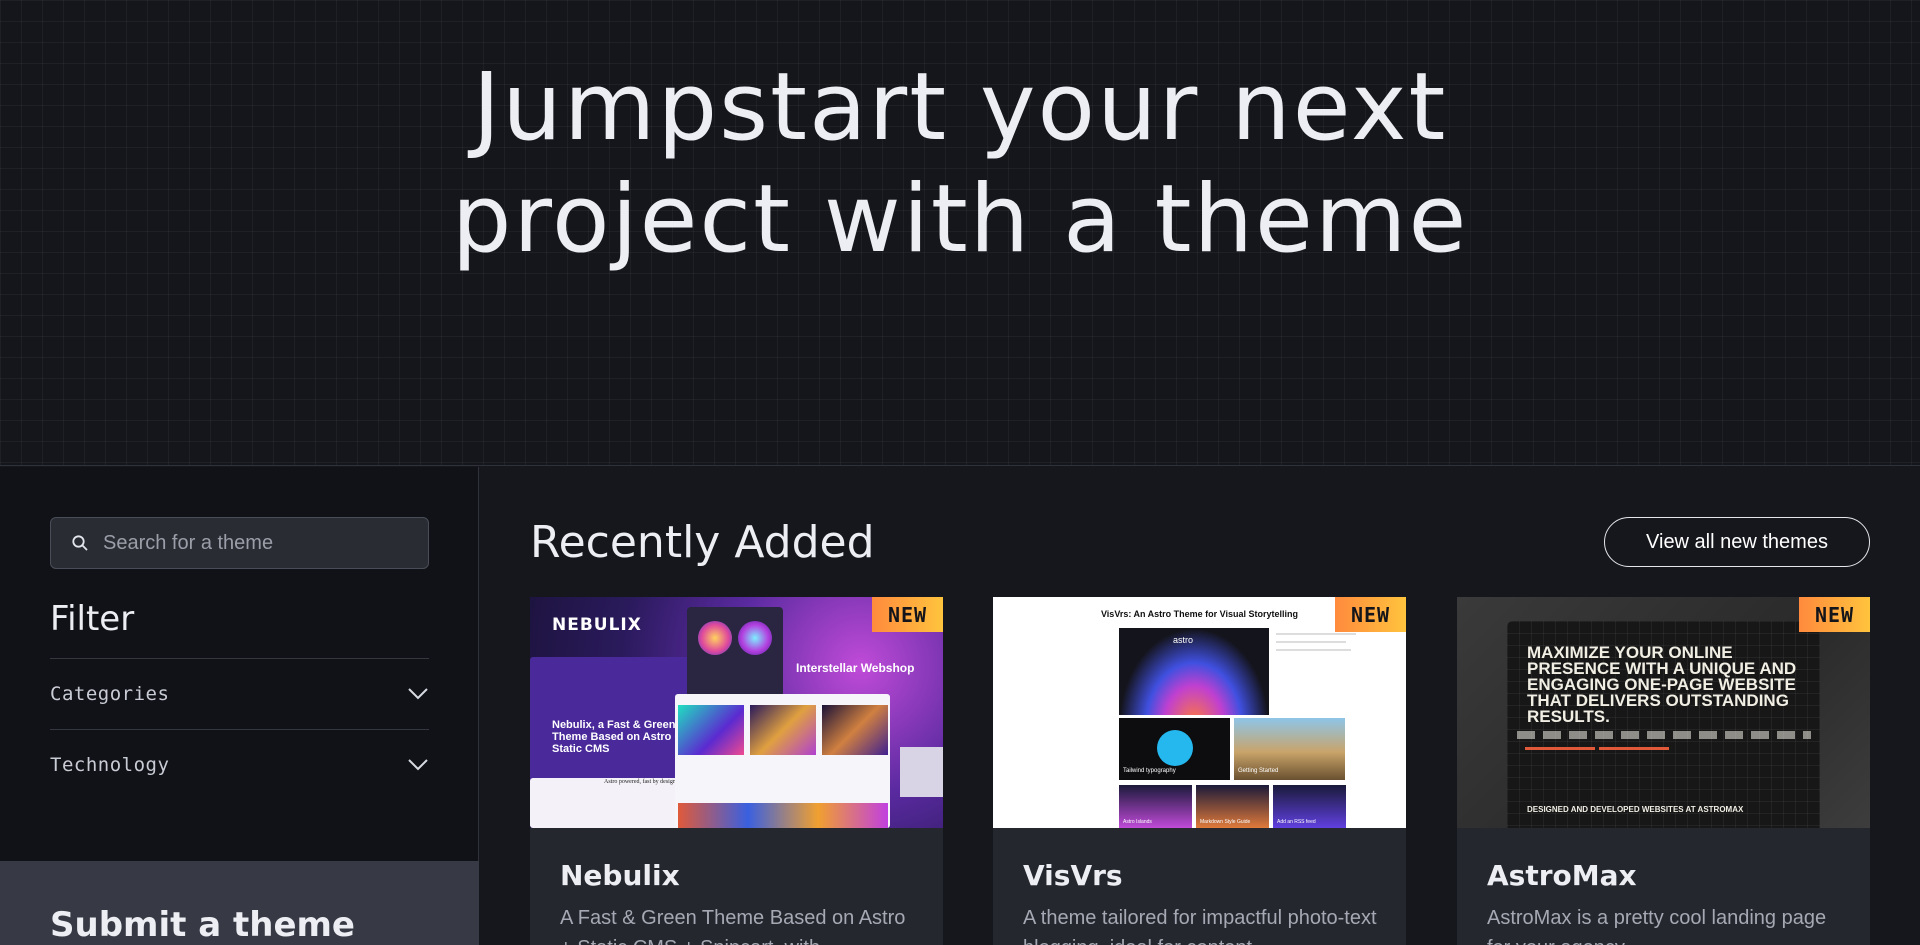 The image size is (1920, 945). What do you see at coordinates (597, 625) in the screenshot?
I see `nebulix-logo: NEBULIX` at bounding box center [597, 625].